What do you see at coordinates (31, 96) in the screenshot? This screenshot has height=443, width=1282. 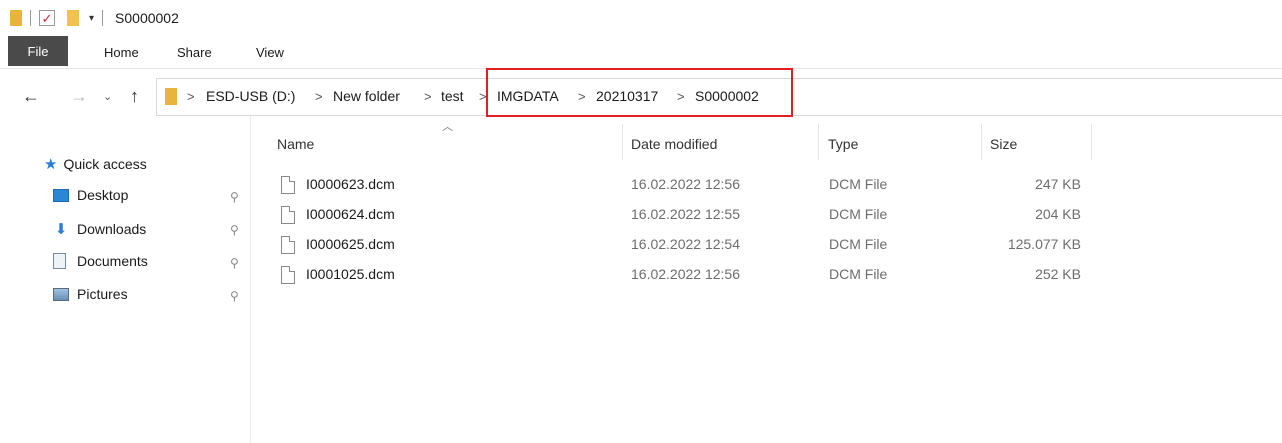 I see `back-arrow-icon: ←` at bounding box center [31, 96].